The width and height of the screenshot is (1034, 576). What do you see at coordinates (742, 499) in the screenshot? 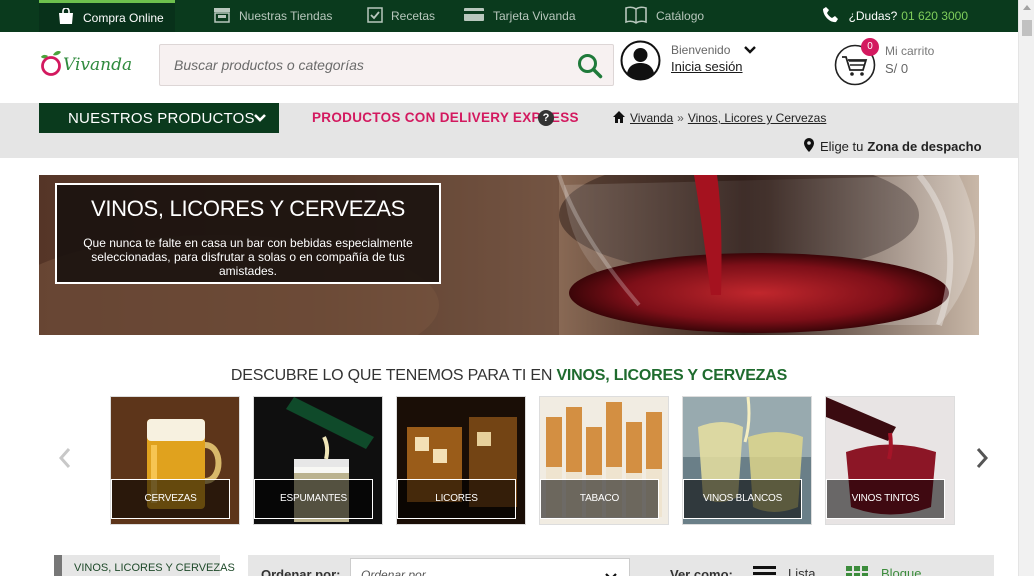
I see `category-label: VINOS BLANCOS` at bounding box center [742, 499].